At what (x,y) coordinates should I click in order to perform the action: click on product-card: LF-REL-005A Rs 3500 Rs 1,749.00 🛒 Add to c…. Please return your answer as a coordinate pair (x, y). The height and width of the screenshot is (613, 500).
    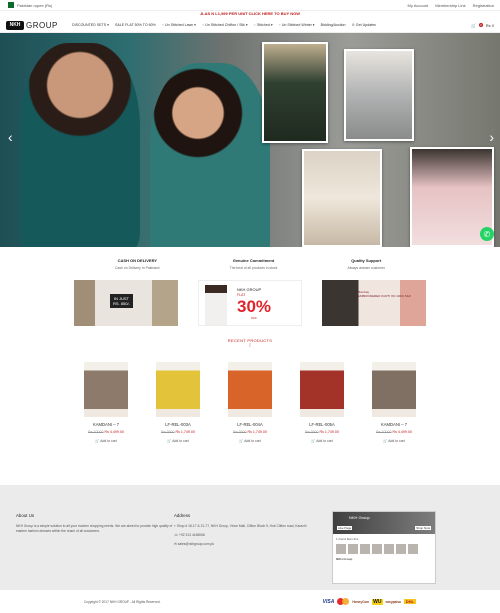
    Looking at the image, I should click on (322, 408).